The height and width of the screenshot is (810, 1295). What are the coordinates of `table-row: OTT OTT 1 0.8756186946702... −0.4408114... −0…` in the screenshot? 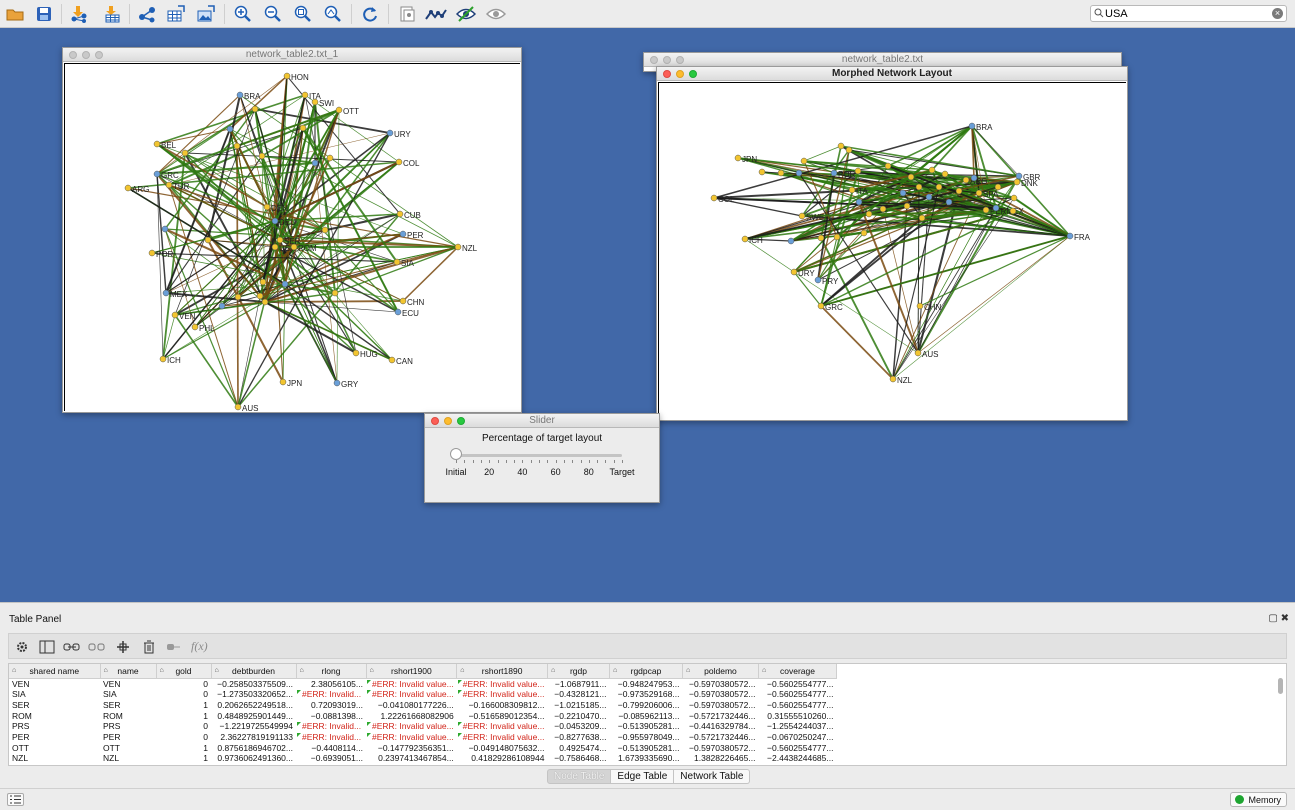 It's located at (422, 748).